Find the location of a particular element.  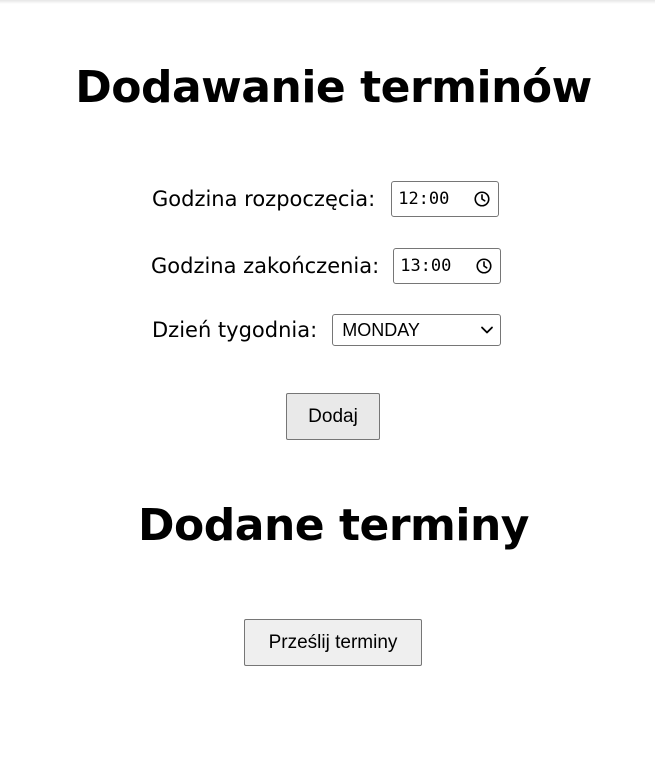

start-time-label: Godzina rozpoczęcia: is located at coordinates (264, 199).